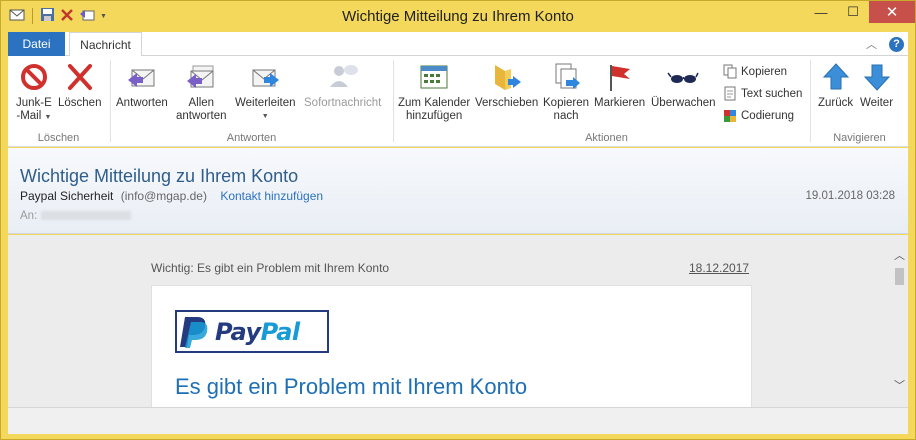 This screenshot has height=440, width=916. What do you see at coordinates (758, 115) in the screenshot?
I see `encoding-button: Codierung` at bounding box center [758, 115].